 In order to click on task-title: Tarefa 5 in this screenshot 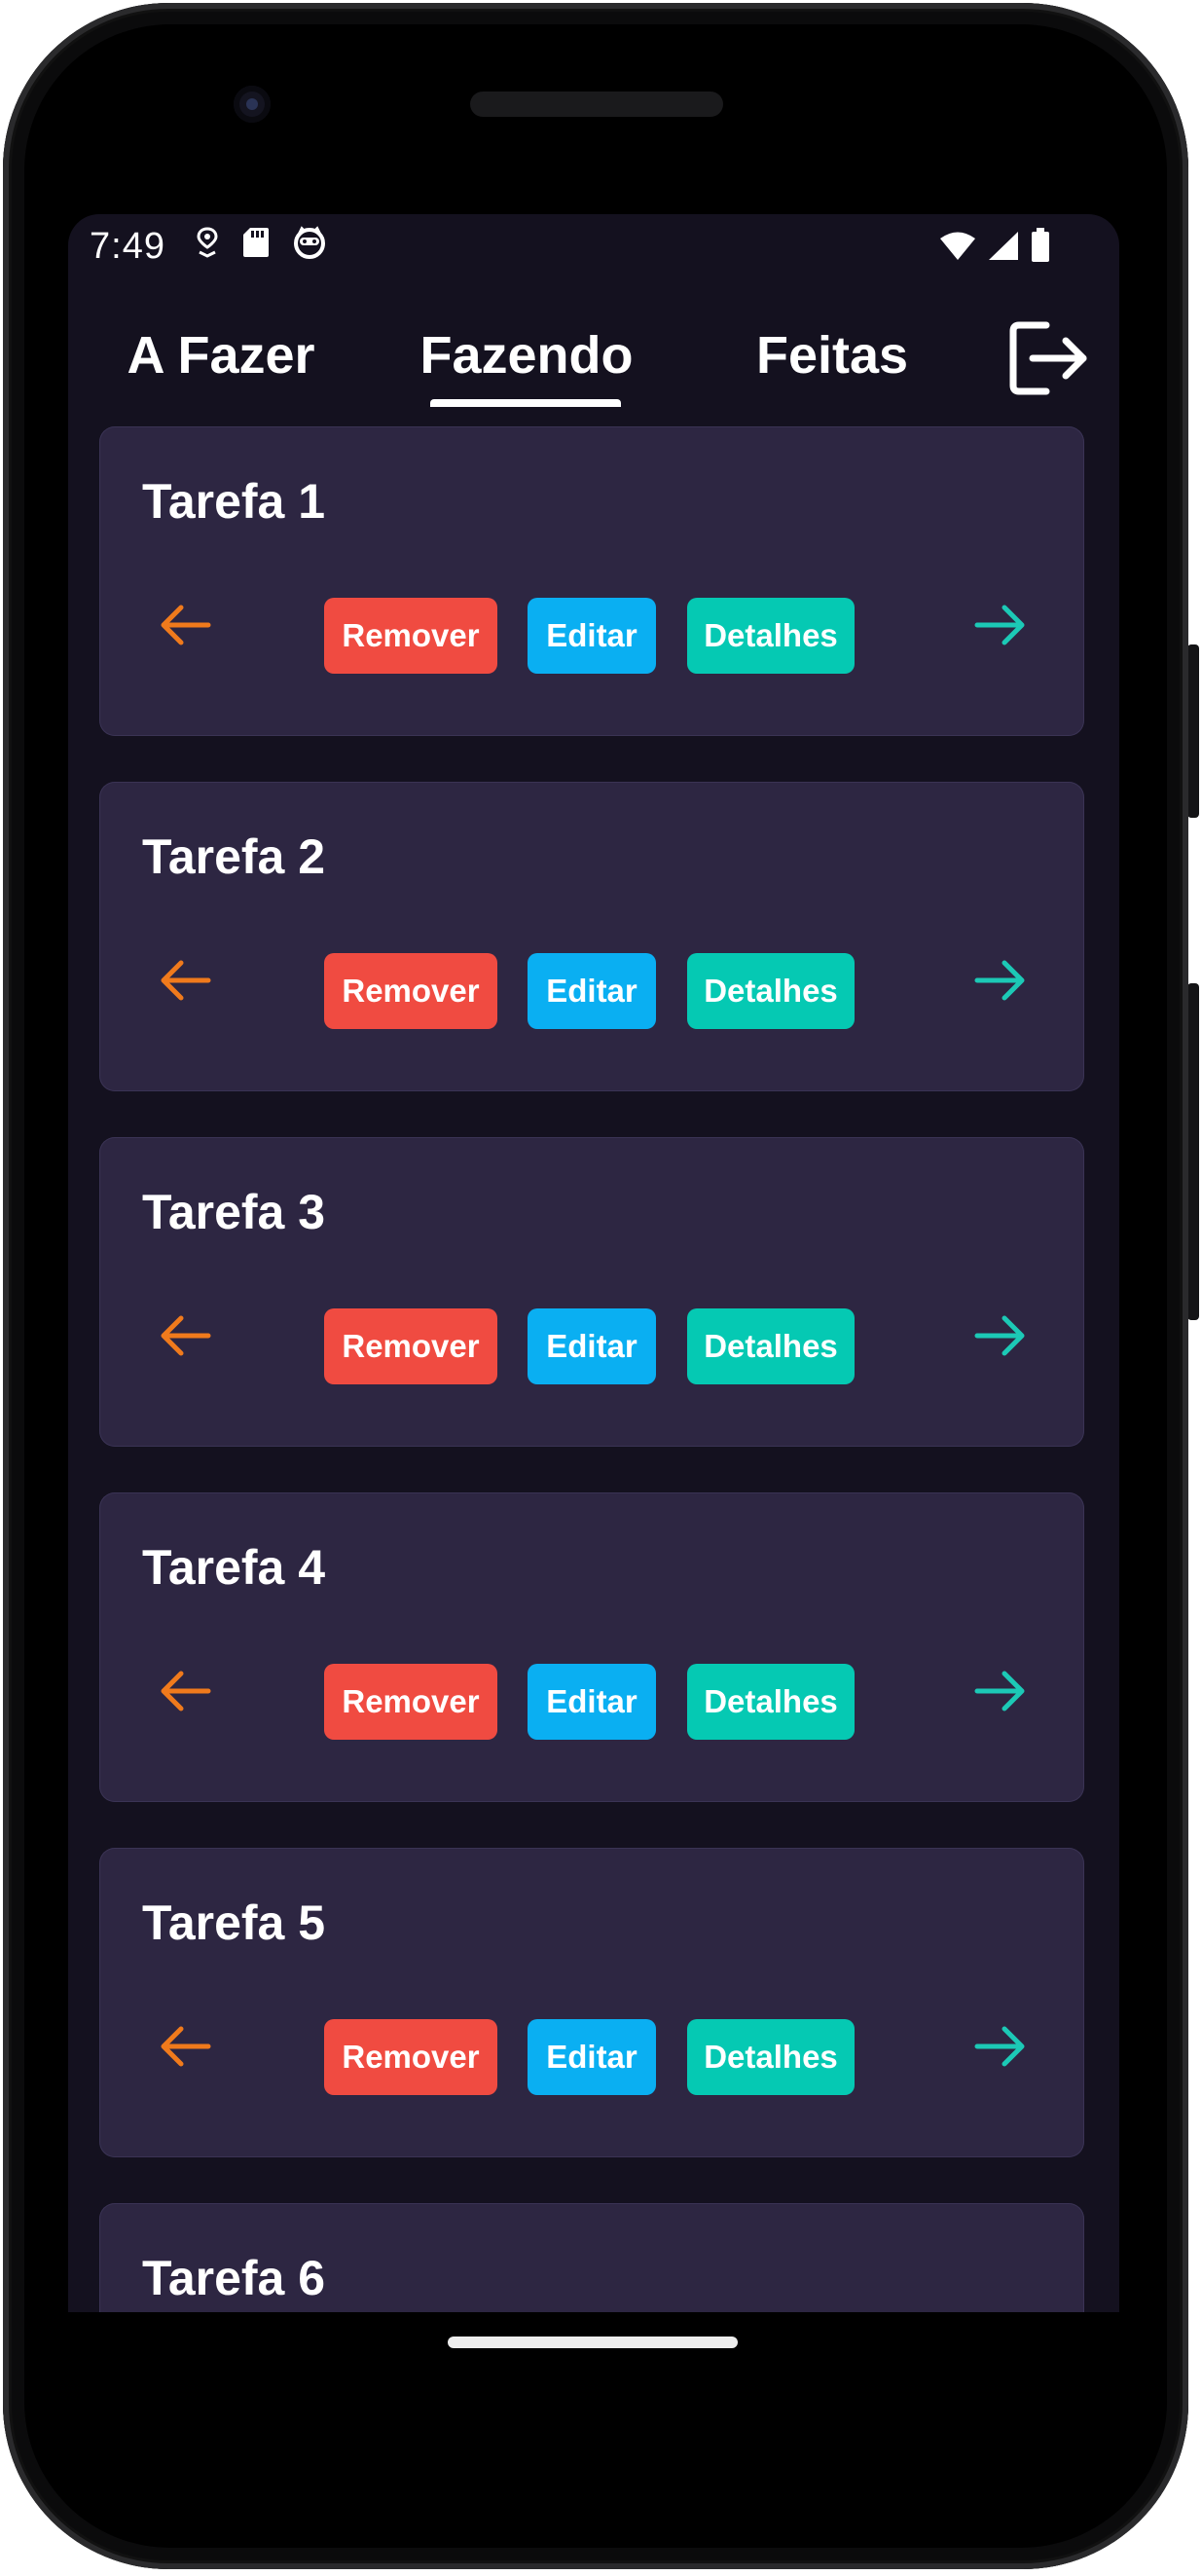, I will do `click(234, 1922)`.